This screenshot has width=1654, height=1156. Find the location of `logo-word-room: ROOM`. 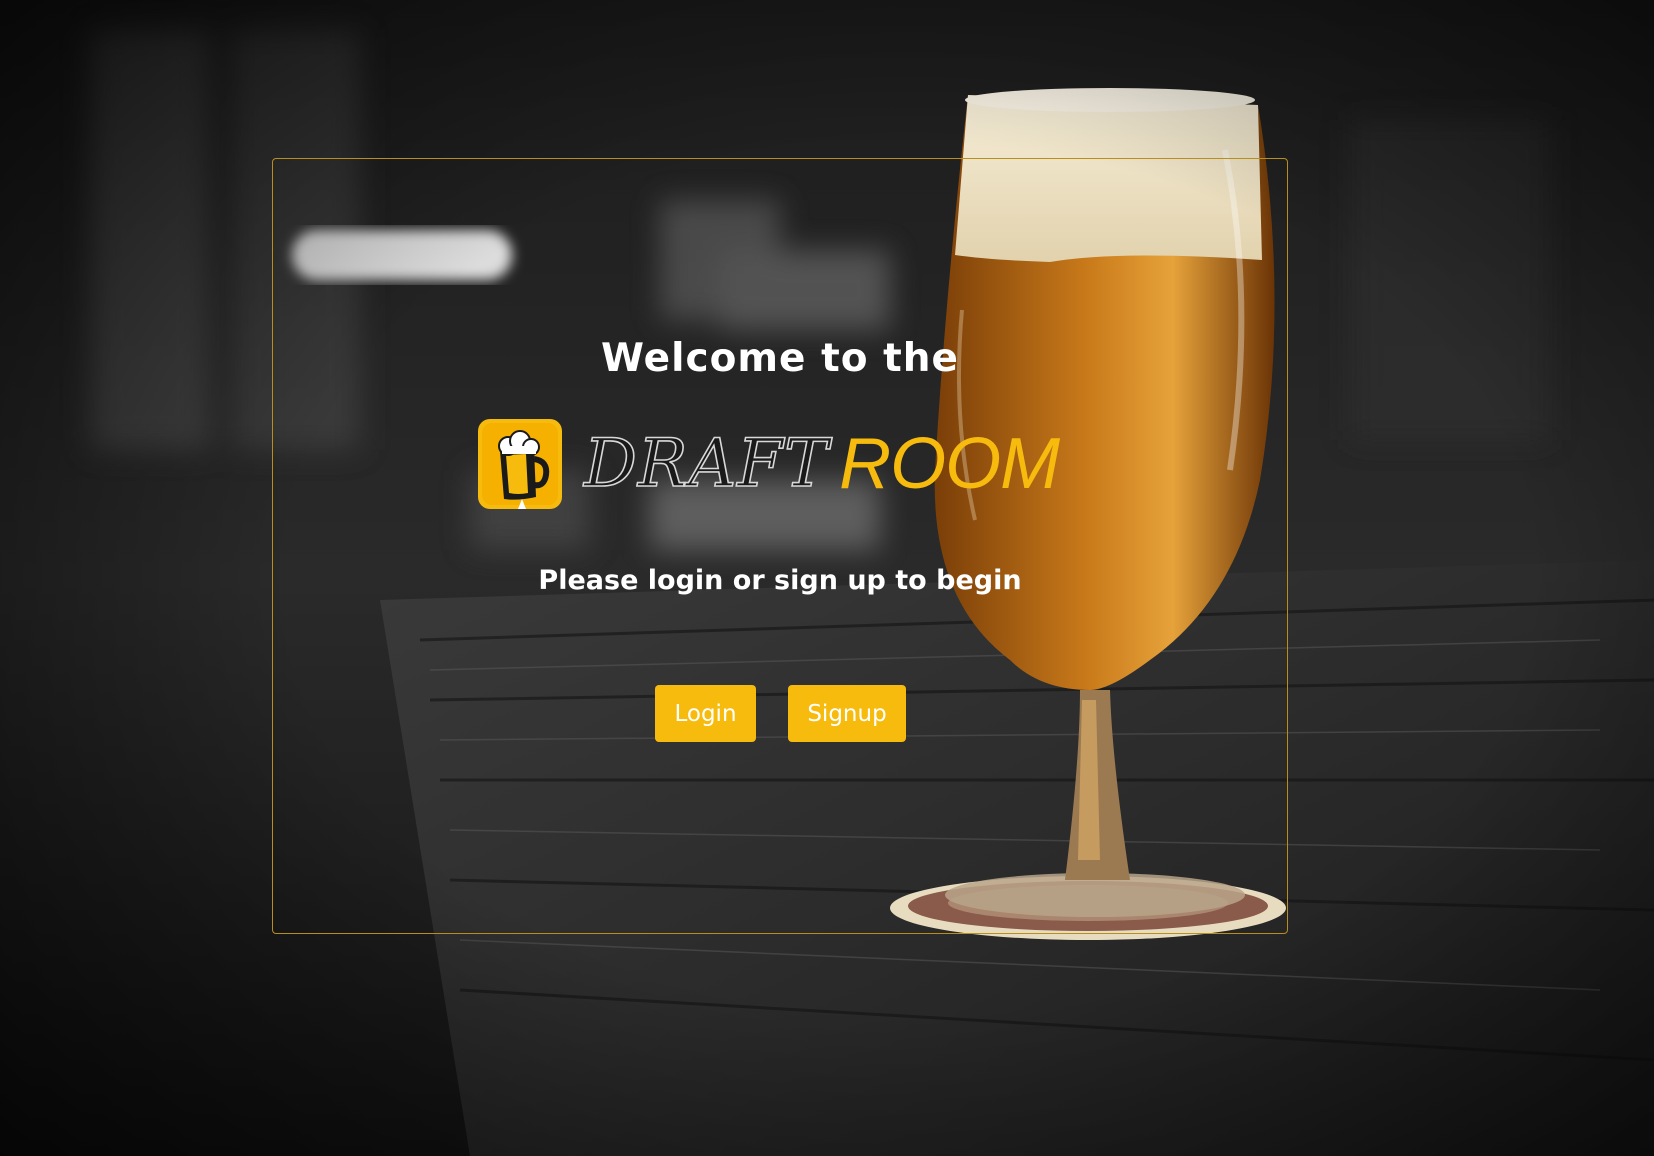

logo-word-room: ROOM is located at coordinates (949, 464).